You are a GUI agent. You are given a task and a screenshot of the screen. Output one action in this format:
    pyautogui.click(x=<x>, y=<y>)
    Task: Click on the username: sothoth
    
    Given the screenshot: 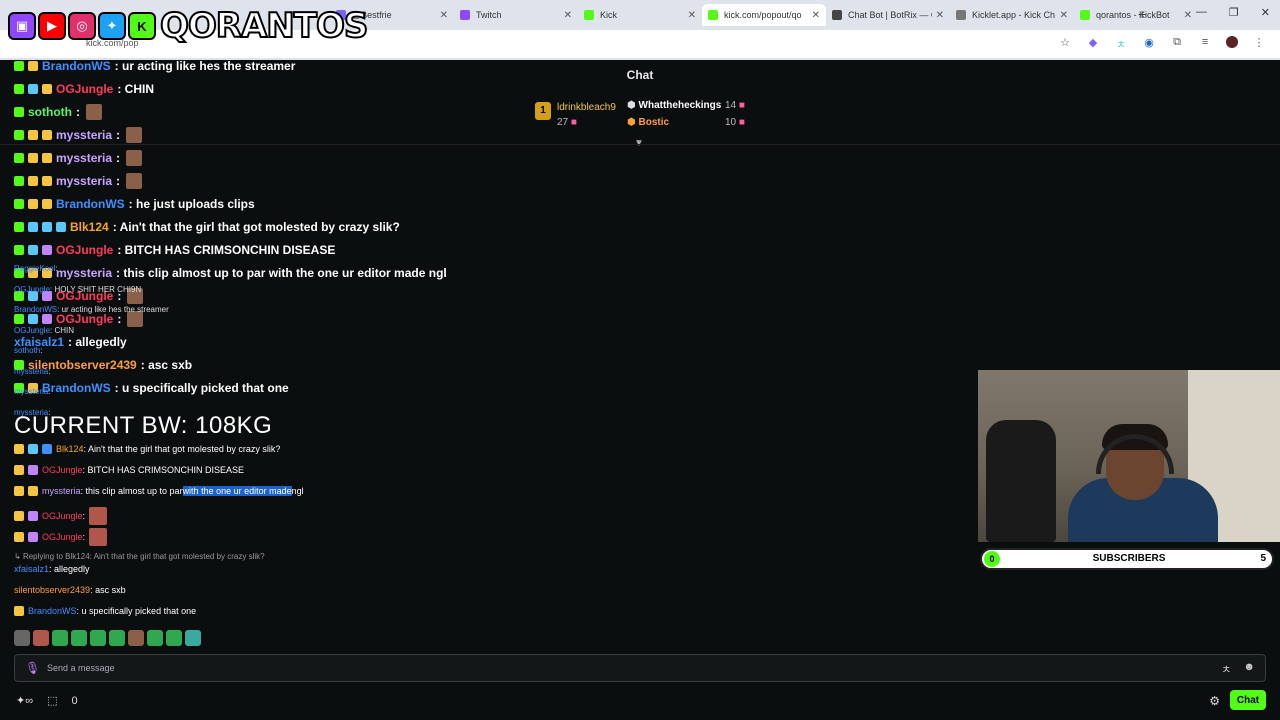 What is the action you would take?
    pyautogui.click(x=50, y=112)
    